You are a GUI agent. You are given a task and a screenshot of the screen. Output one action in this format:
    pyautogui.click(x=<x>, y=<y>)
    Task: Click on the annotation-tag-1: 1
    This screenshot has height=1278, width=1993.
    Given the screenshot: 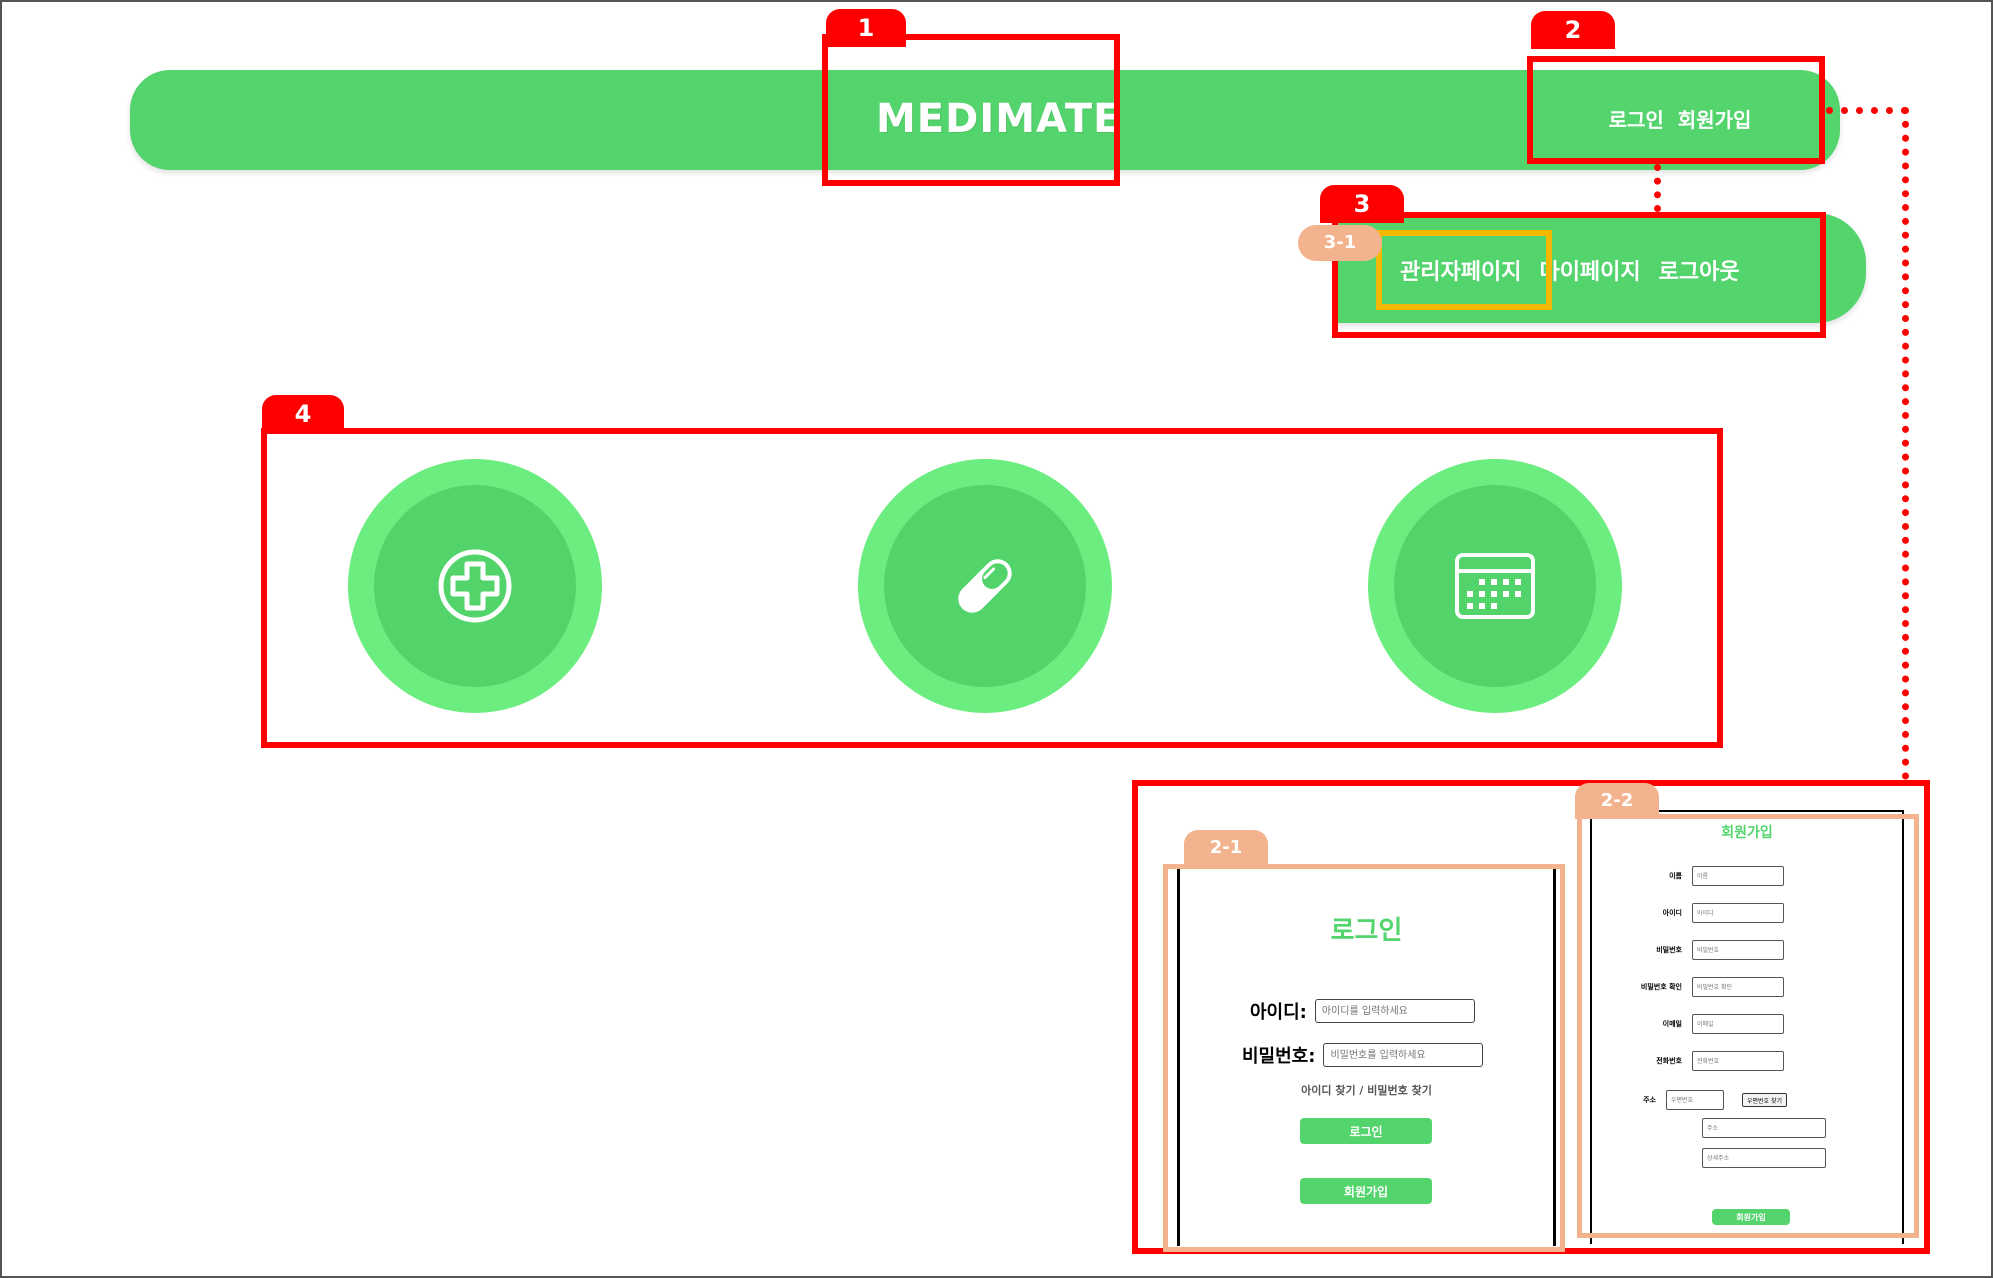 What is the action you would take?
    pyautogui.click(x=866, y=28)
    